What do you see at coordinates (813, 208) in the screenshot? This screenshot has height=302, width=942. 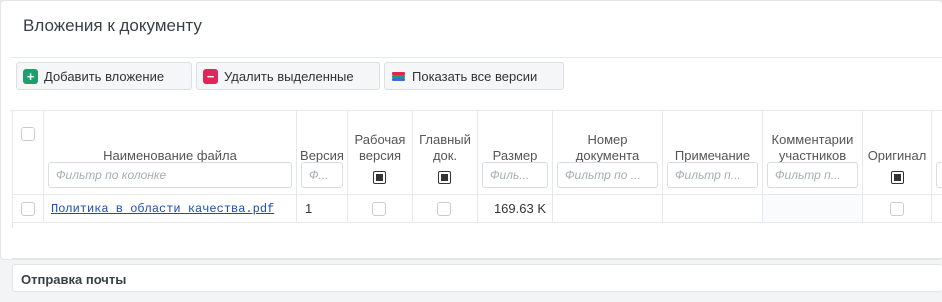 I see `comments-cell` at bounding box center [813, 208].